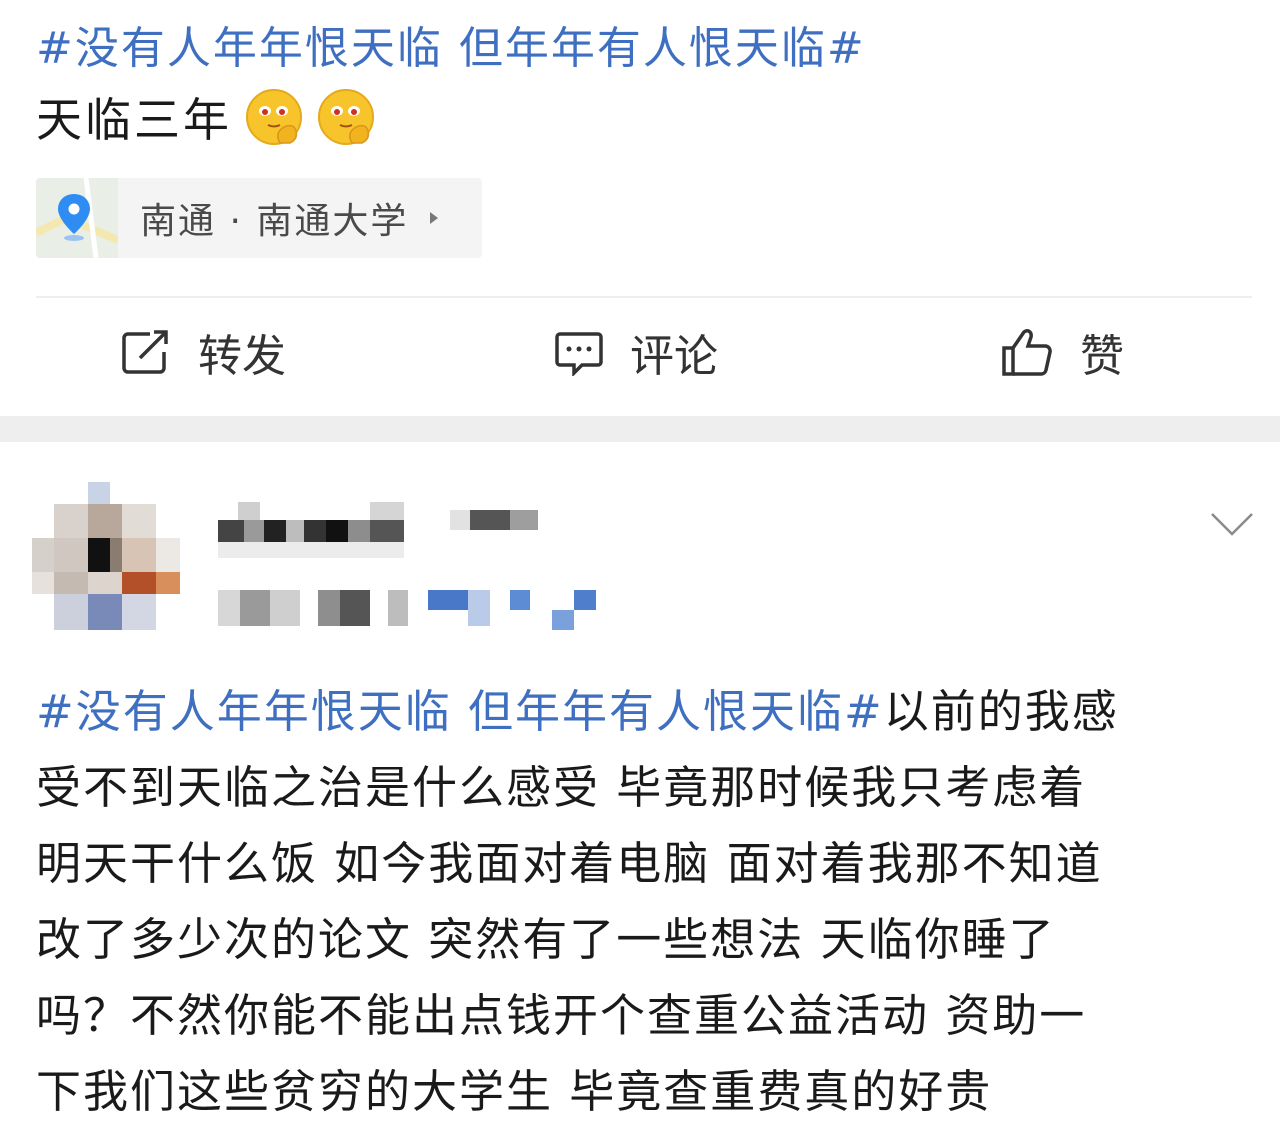 The image size is (1280, 1138). Describe the element at coordinates (514, 1091) in the screenshot. I see `post-body-line: 下我们这些贫穷的大学生 毕竟查重费真的好贵` at that location.